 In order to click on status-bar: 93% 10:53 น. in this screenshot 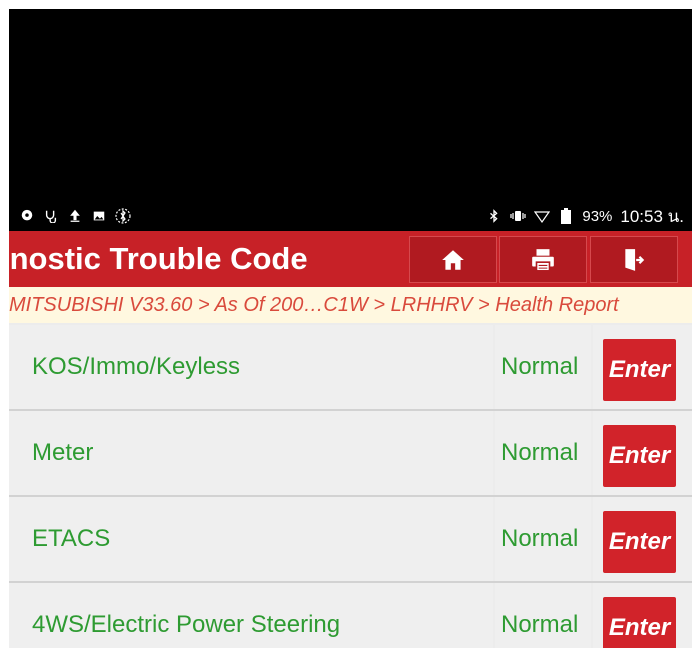, I will do `click(350, 216)`.